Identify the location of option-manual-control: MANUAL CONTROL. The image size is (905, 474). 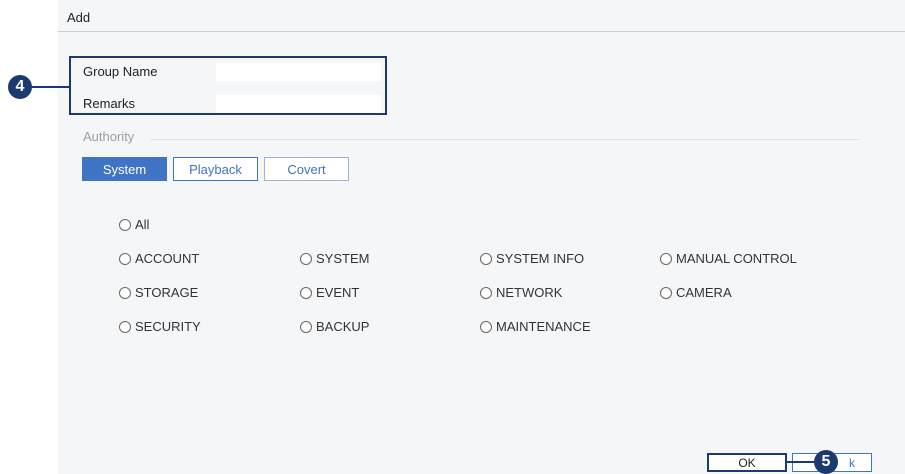
(728, 258).